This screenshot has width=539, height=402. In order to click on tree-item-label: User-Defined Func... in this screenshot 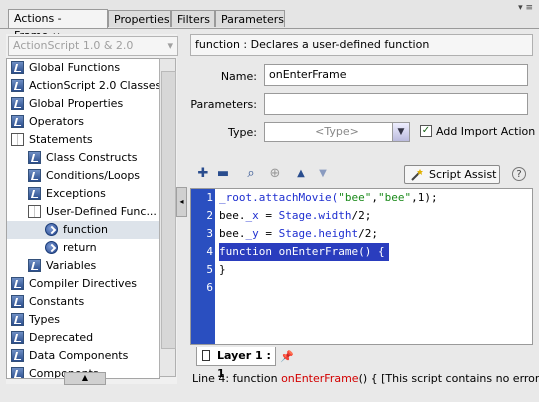, I will do `click(101, 211)`.